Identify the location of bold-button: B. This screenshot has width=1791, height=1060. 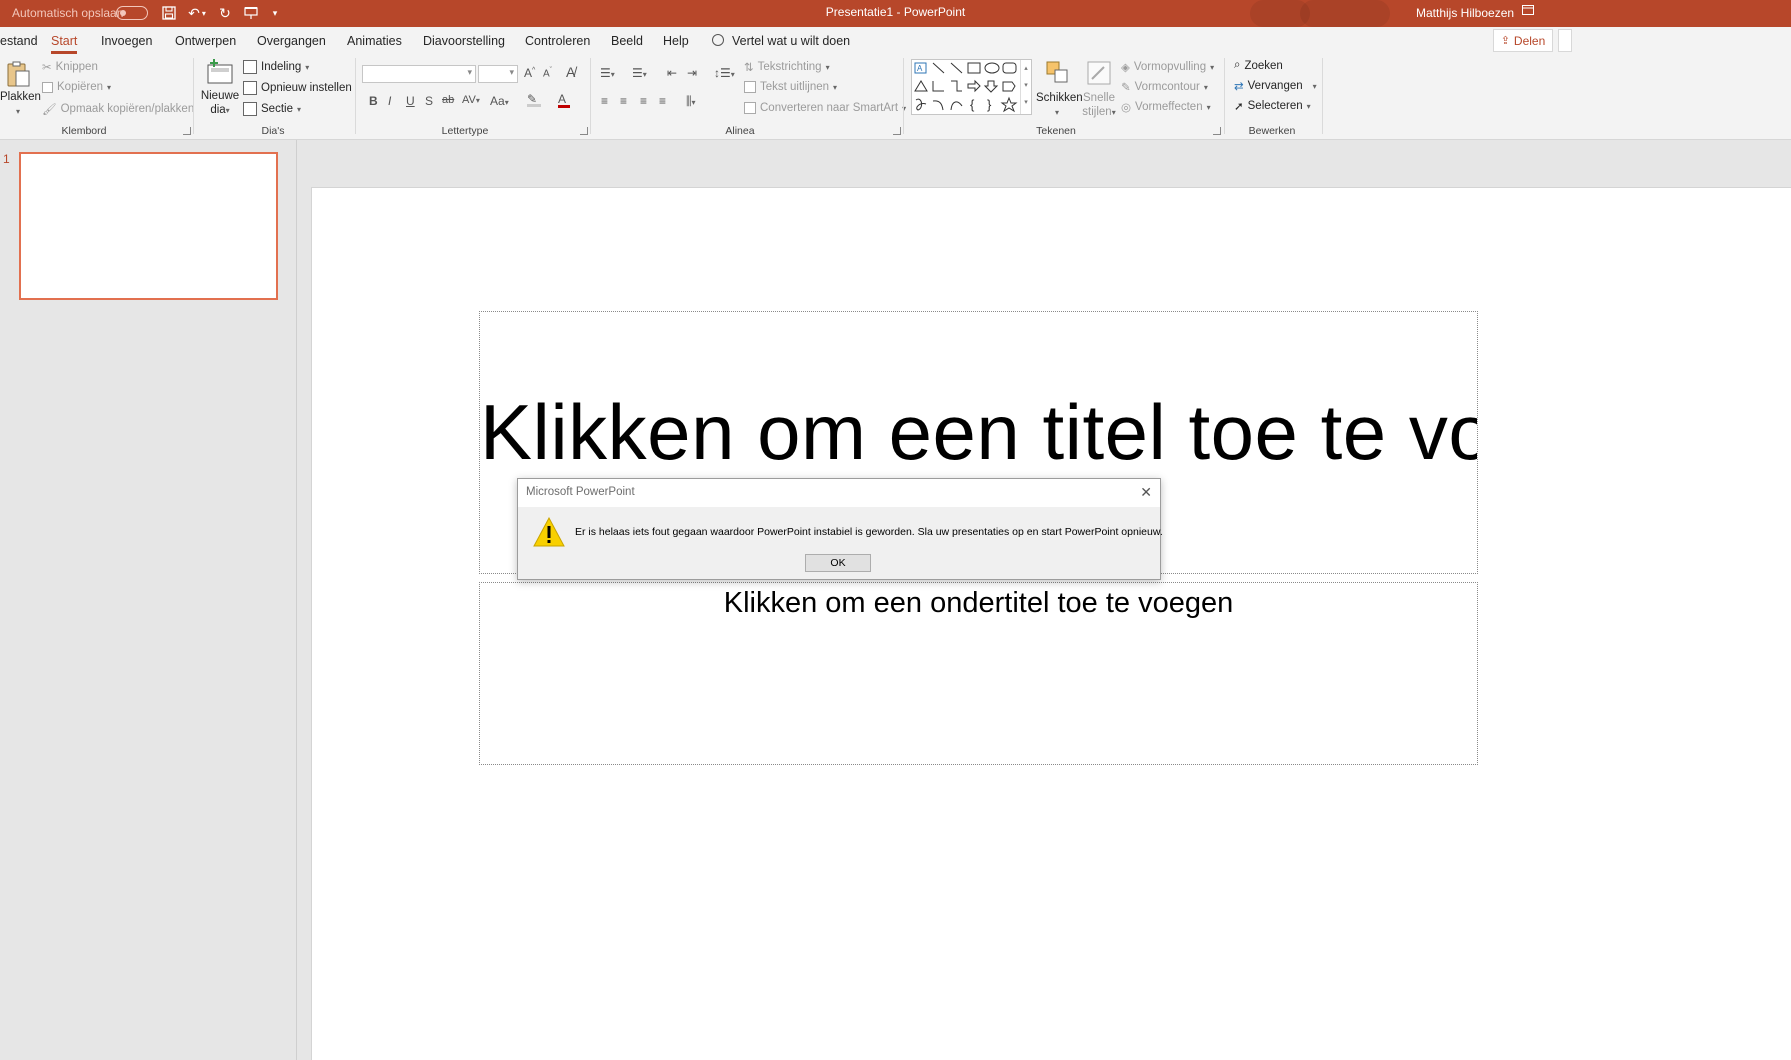
(373, 101).